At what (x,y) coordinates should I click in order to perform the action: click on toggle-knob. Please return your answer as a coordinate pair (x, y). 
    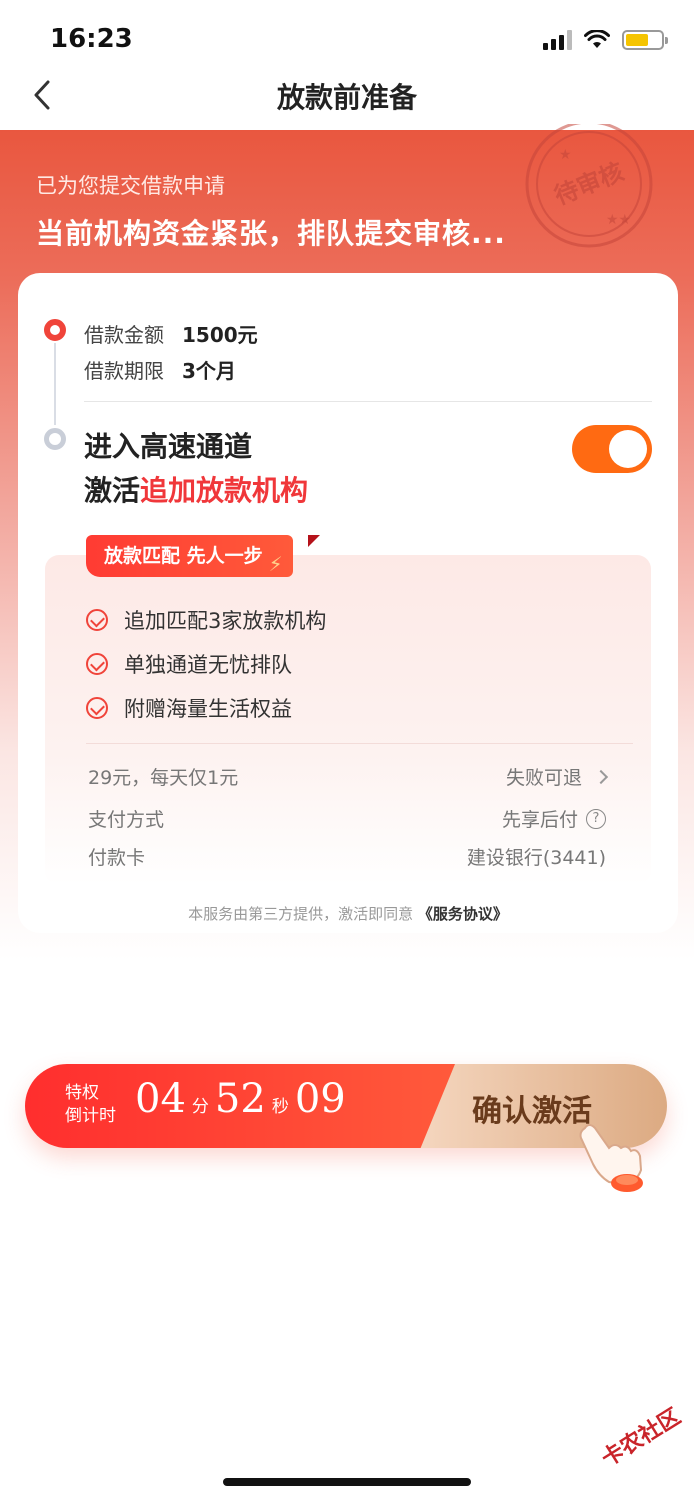
    Looking at the image, I should click on (628, 449).